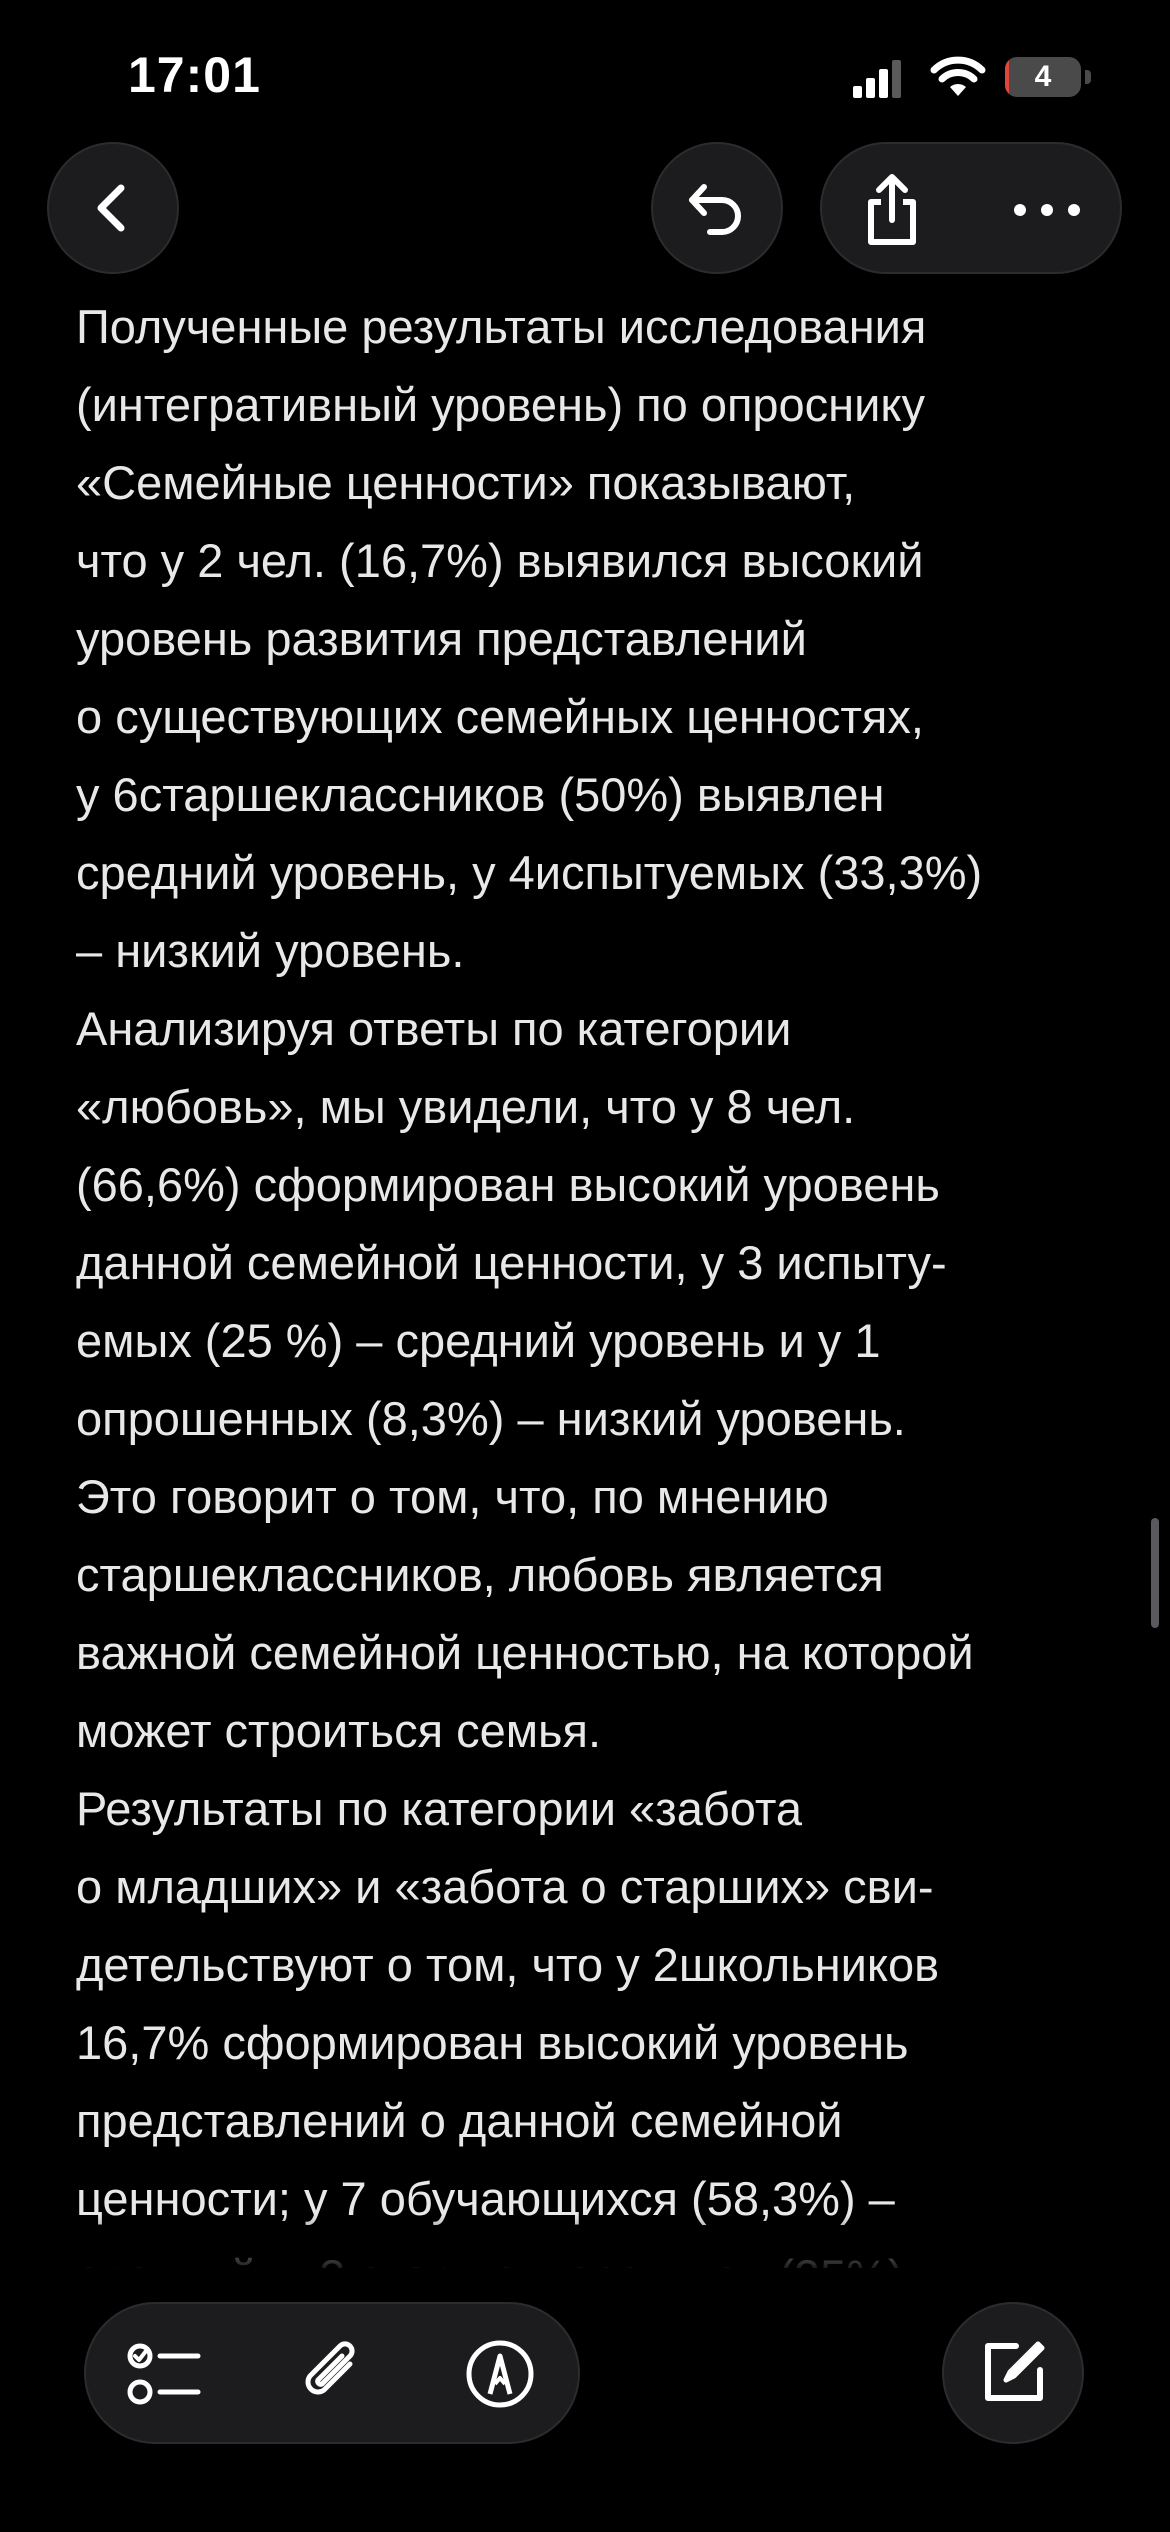 This screenshot has height=2532, width=1170. I want to click on checklist-button, so click(166, 2374).